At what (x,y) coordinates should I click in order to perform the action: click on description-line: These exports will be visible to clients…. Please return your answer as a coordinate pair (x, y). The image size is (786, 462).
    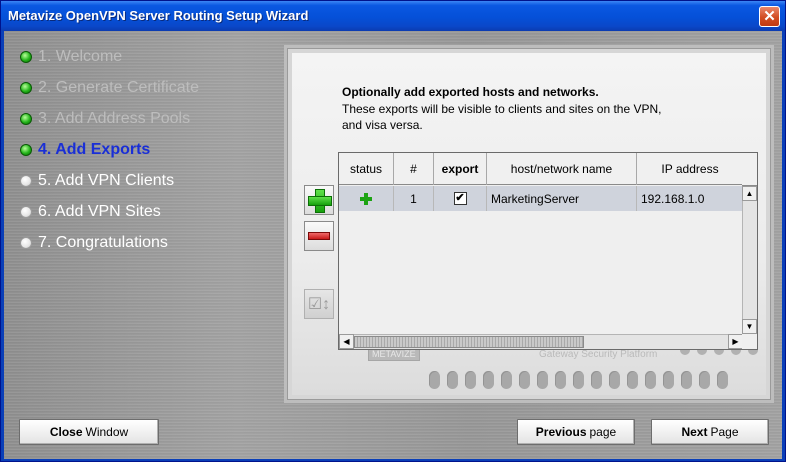
    Looking at the image, I should click on (502, 109).